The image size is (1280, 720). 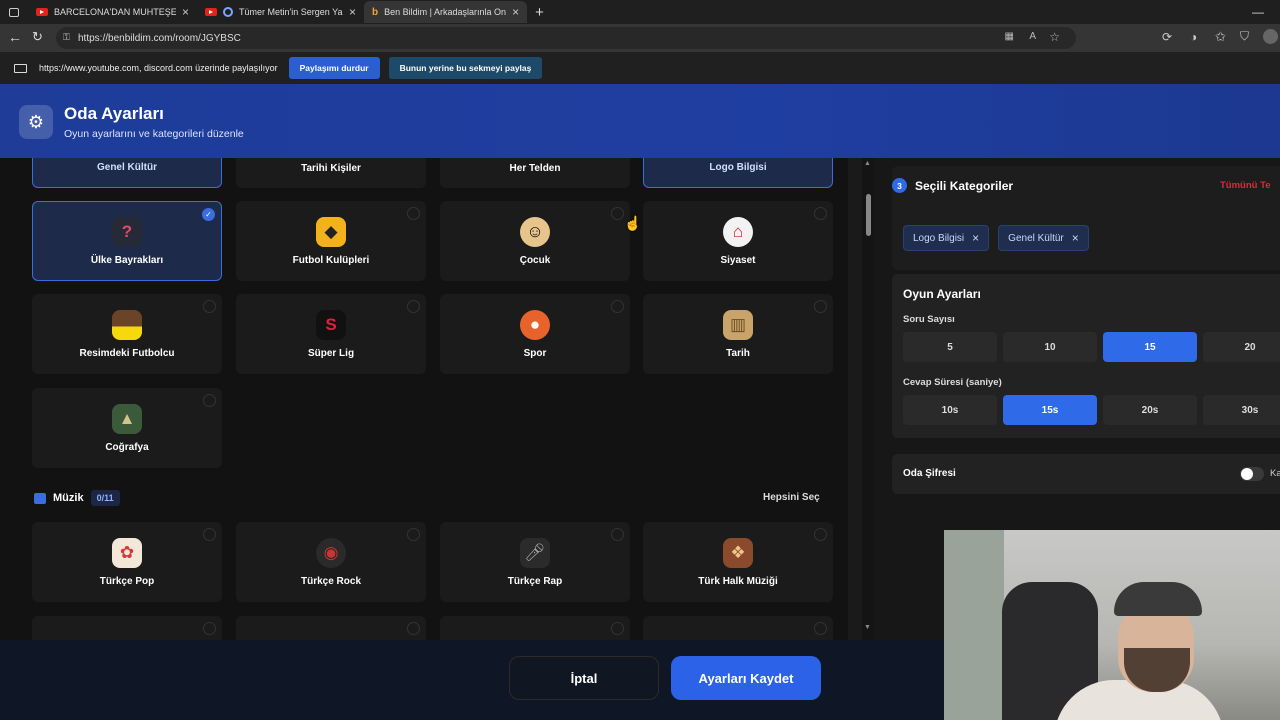 I want to click on app-icon: ▦, so click(x=1009, y=36).